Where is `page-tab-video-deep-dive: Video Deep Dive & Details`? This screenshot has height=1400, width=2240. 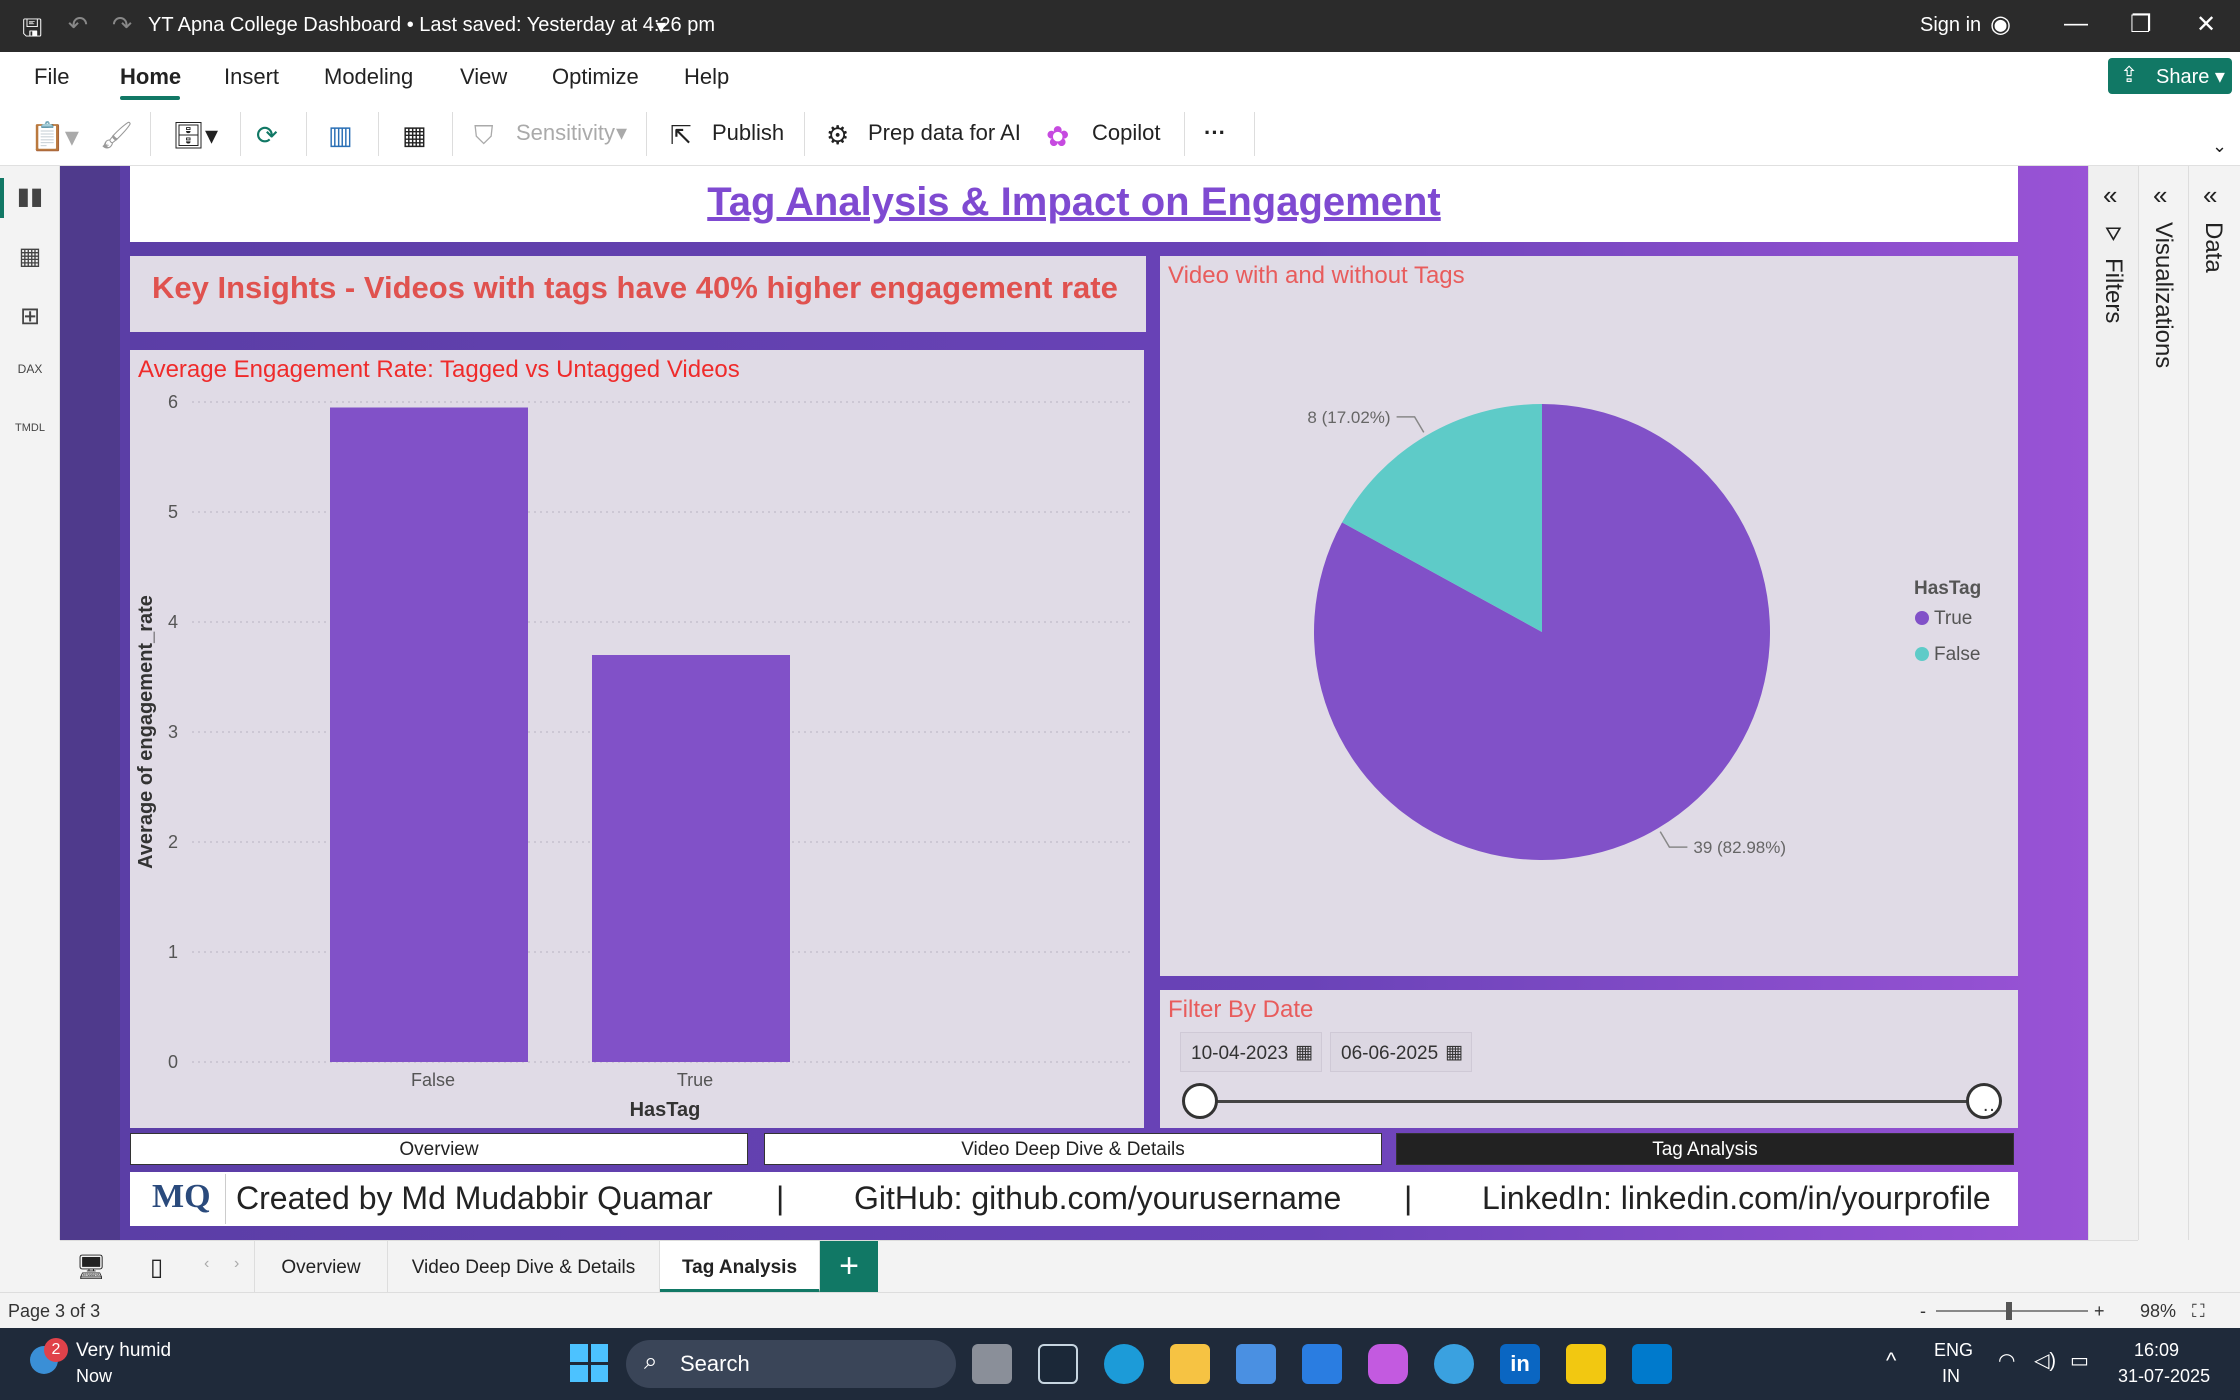
page-tab-video-deep-dive: Video Deep Dive & Details is located at coordinates (524, 1267).